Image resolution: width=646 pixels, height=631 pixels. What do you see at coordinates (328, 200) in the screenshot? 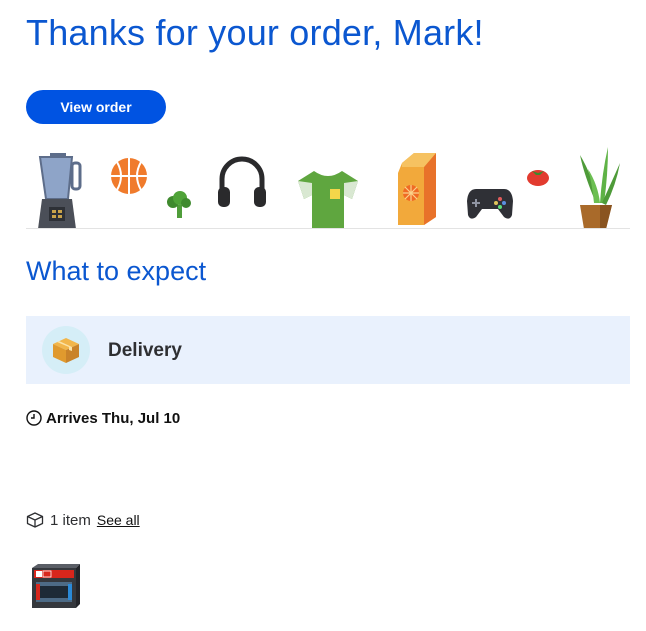
I see `tshirt-icon` at bounding box center [328, 200].